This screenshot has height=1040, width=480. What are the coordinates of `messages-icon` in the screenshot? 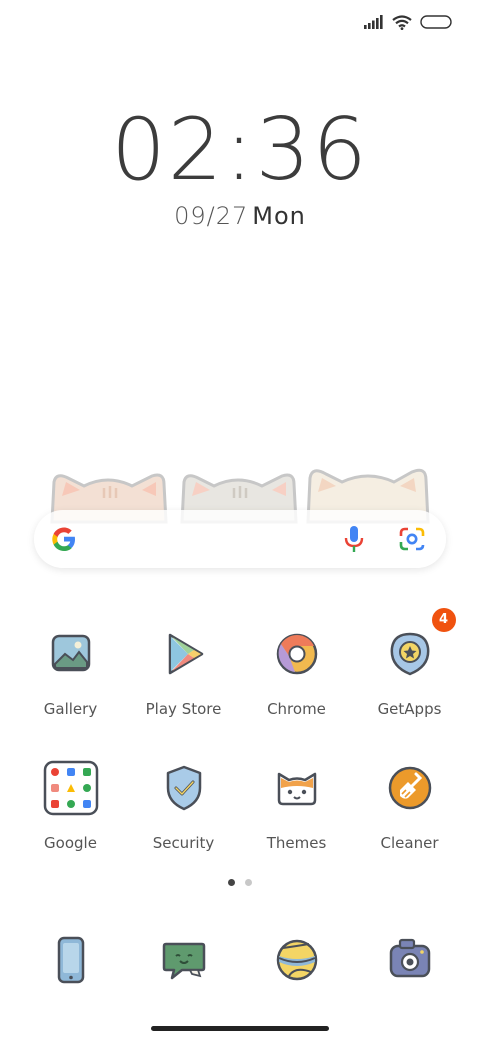 It's located at (184, 960).